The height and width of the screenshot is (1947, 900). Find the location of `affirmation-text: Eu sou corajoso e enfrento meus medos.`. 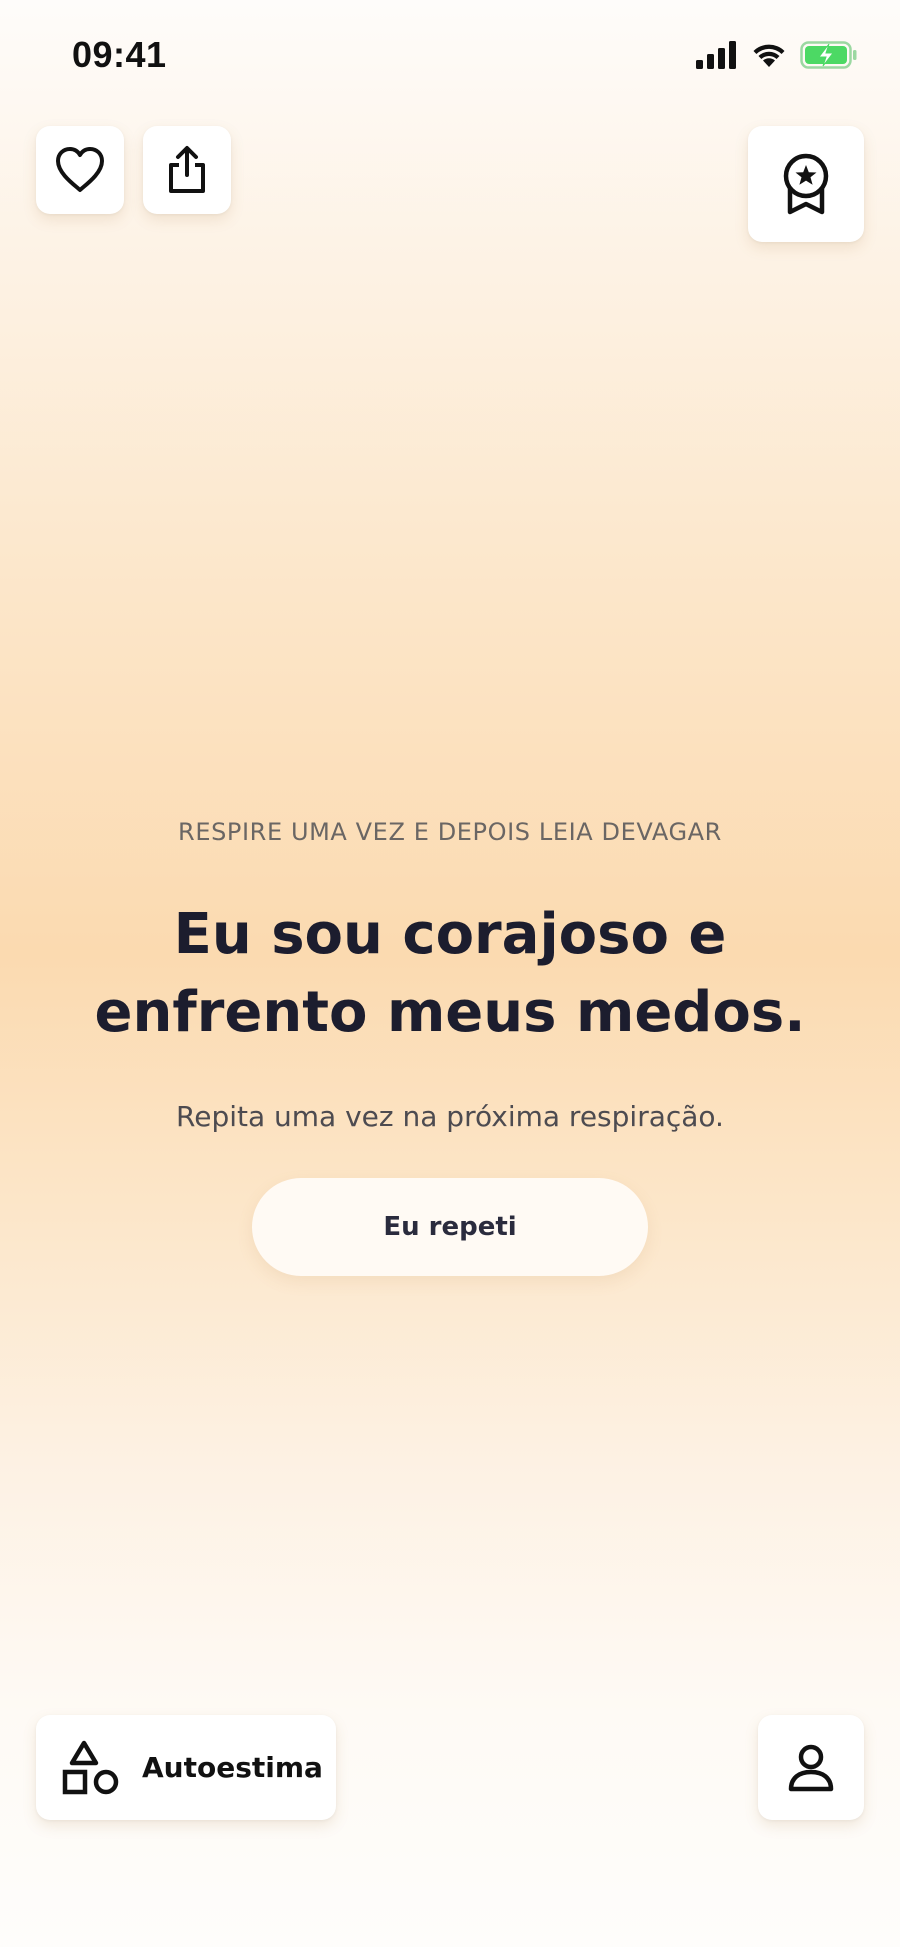

affirmation-text: Eu sou corajoso e enfrento meus medos. is located at coordinates (450, 973).